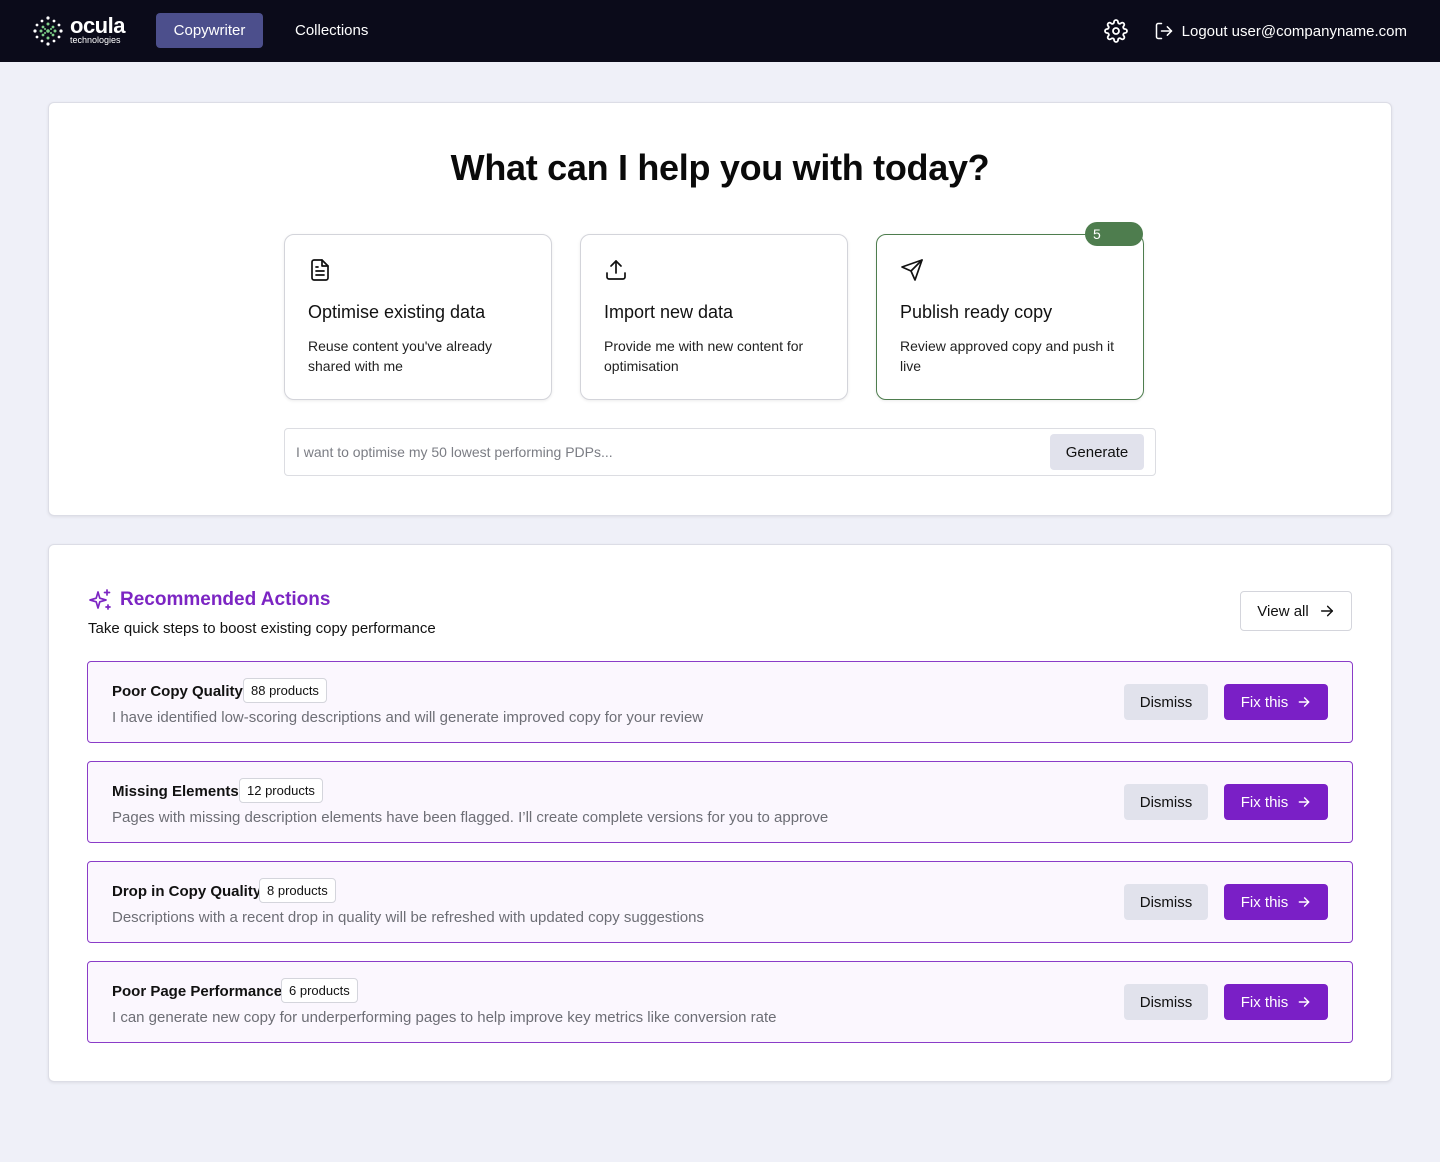  What do you see at coordinates (1097, 452) in the screenshot?
I see `generate-button: Generate` at bounding box center [1097, 452].